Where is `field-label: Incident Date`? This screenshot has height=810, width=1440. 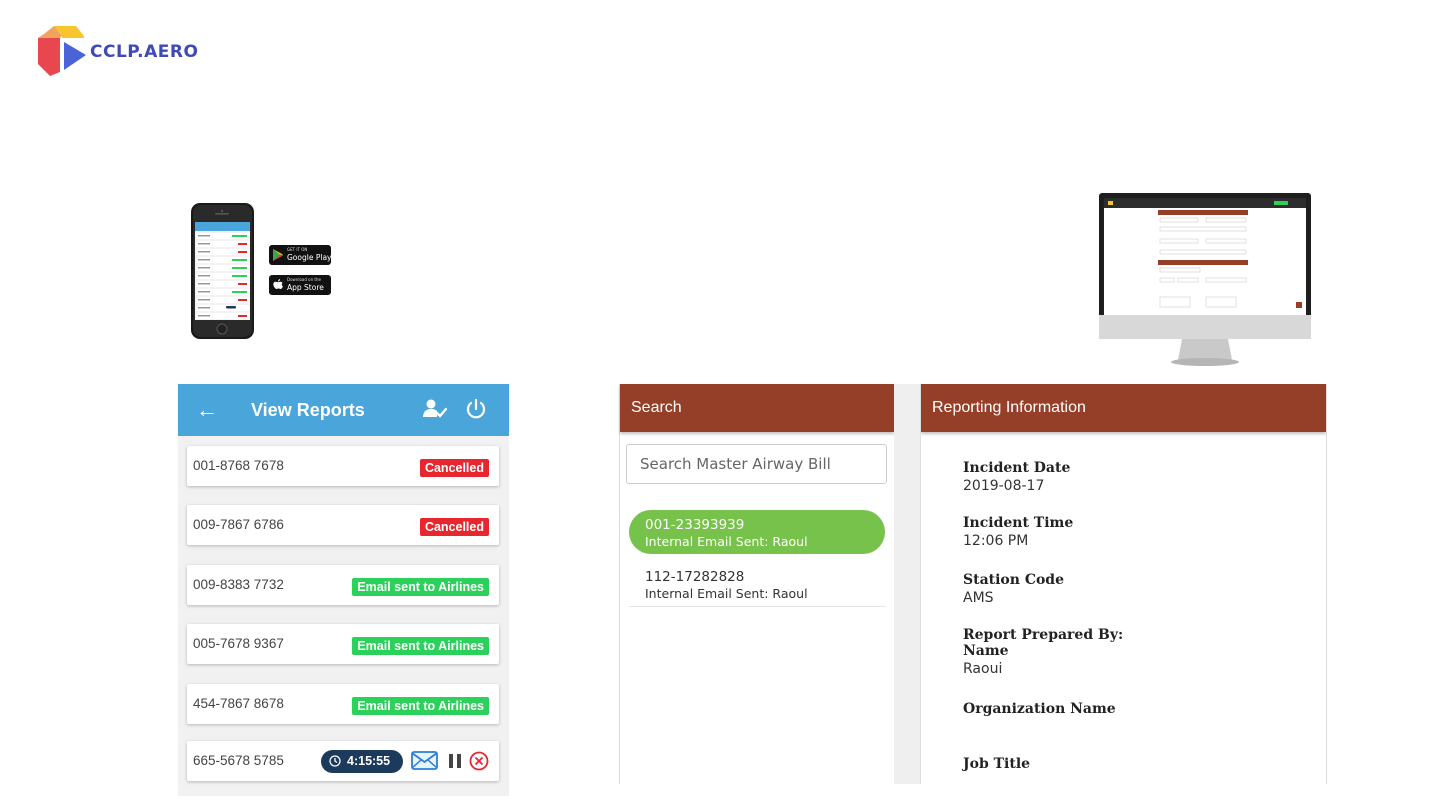 field-label: Incident Date is located at coordinates (1017, 468).